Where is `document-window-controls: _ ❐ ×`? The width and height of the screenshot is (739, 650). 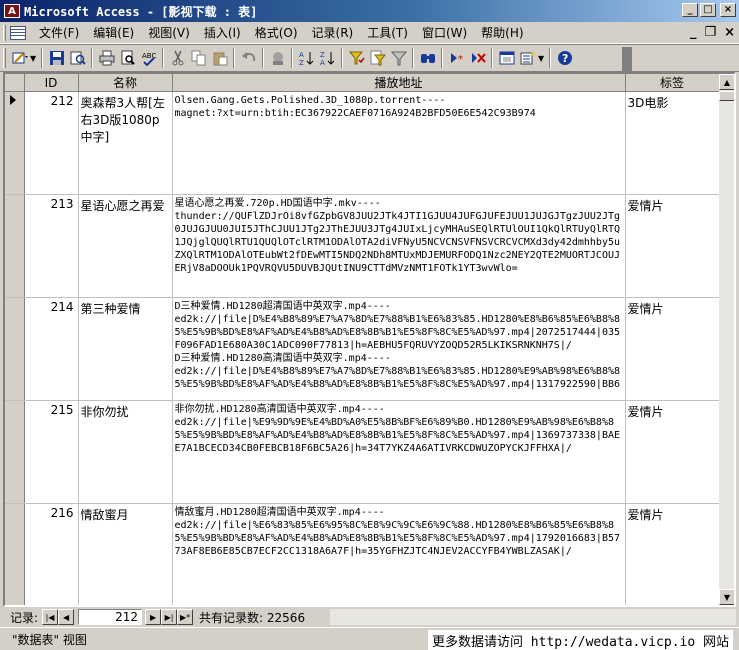
document-window-controls: _ ❐ × is located at coordinates (712, 32).